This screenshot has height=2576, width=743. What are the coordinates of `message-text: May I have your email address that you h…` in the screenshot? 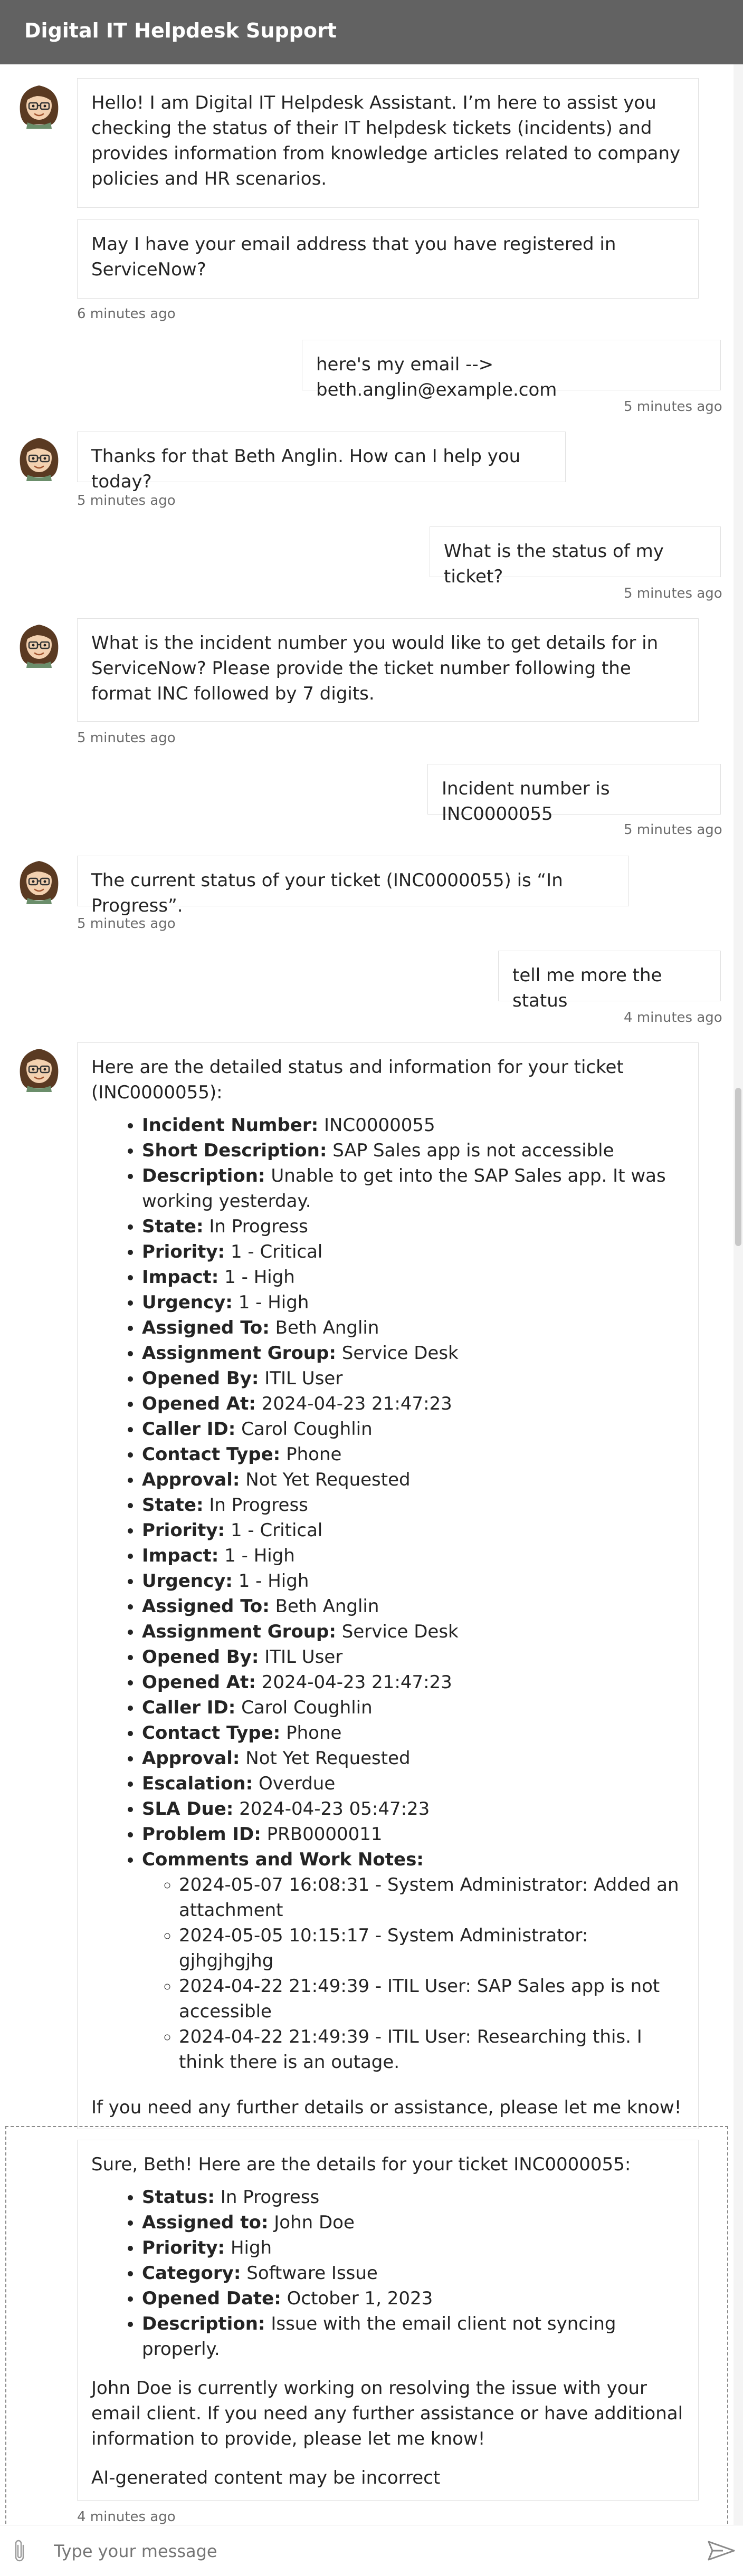 It's located at (353, 257).